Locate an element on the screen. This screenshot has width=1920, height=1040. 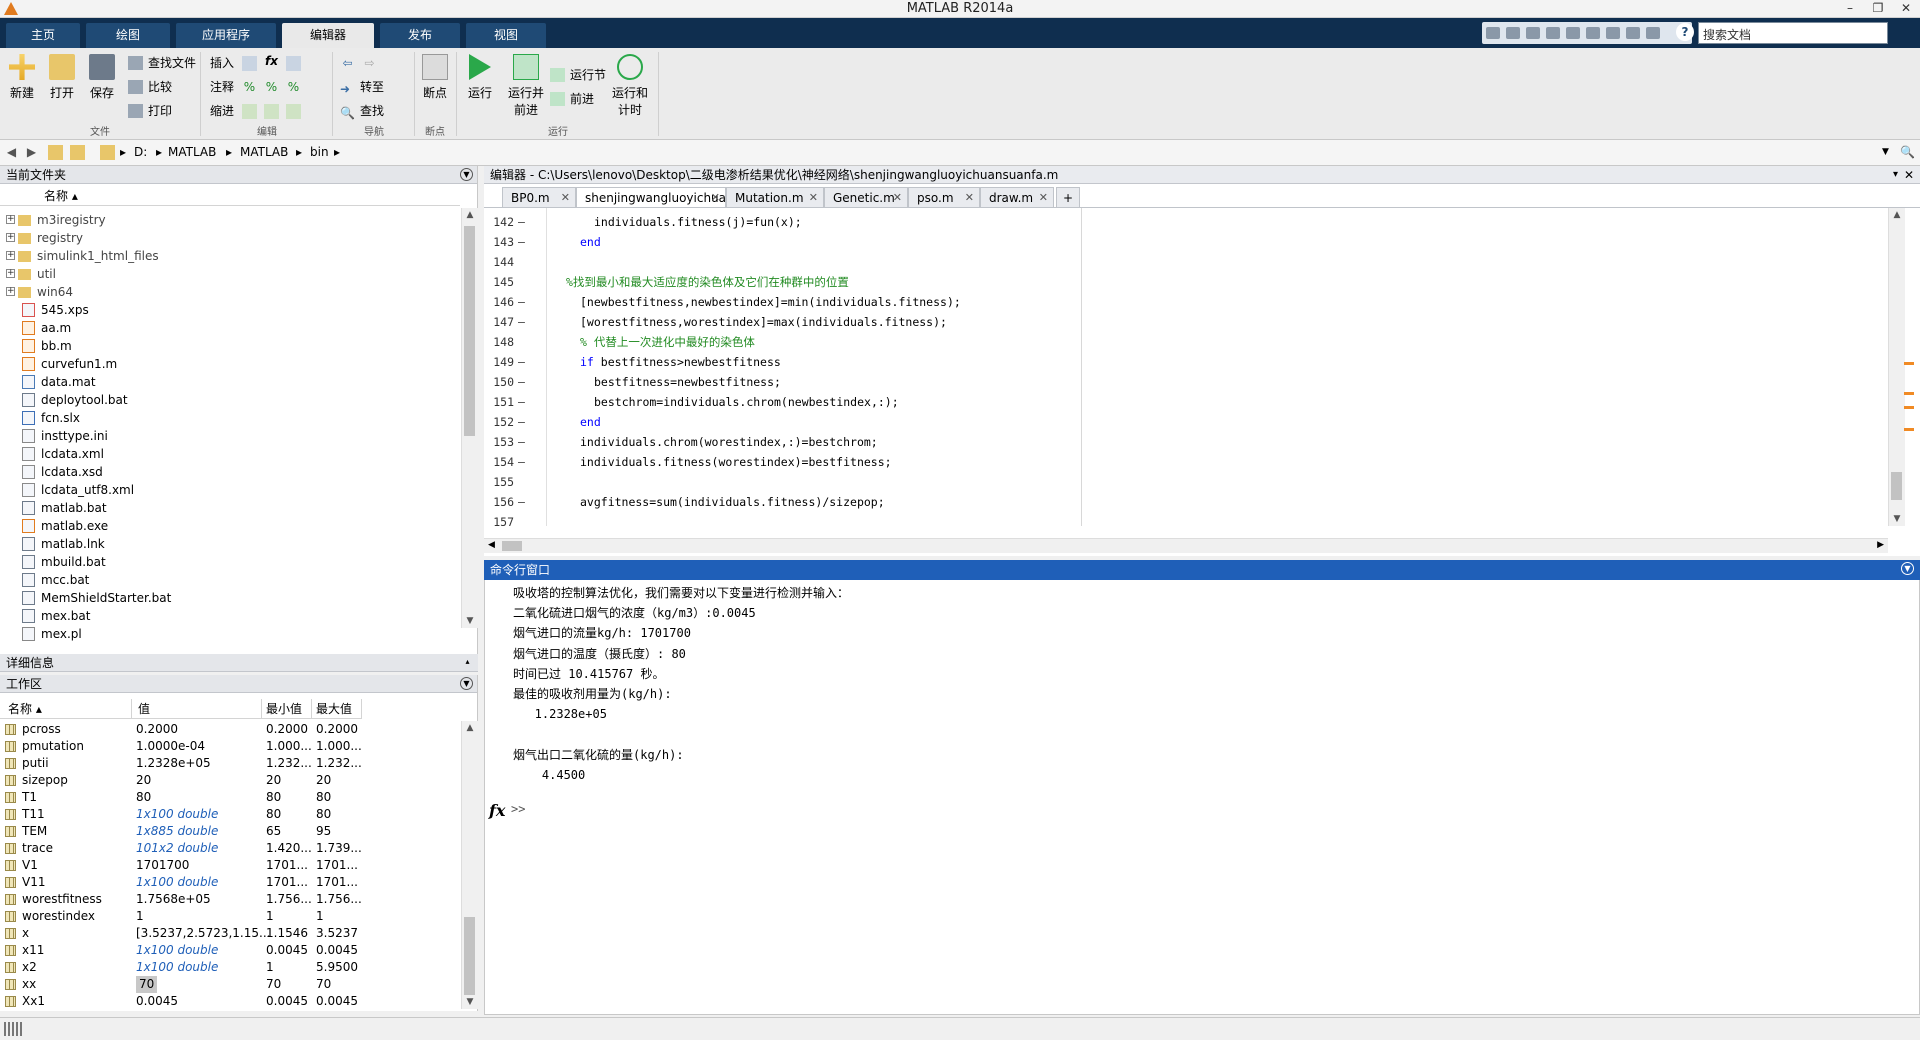
back-arrow-icon: ⇦ is located at coordinates (347, 63).